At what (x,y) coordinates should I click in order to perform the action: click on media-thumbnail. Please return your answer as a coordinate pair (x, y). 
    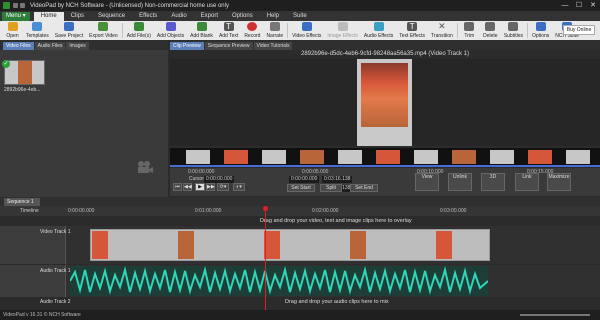
    Looking at the image, I should click on (24, 72).